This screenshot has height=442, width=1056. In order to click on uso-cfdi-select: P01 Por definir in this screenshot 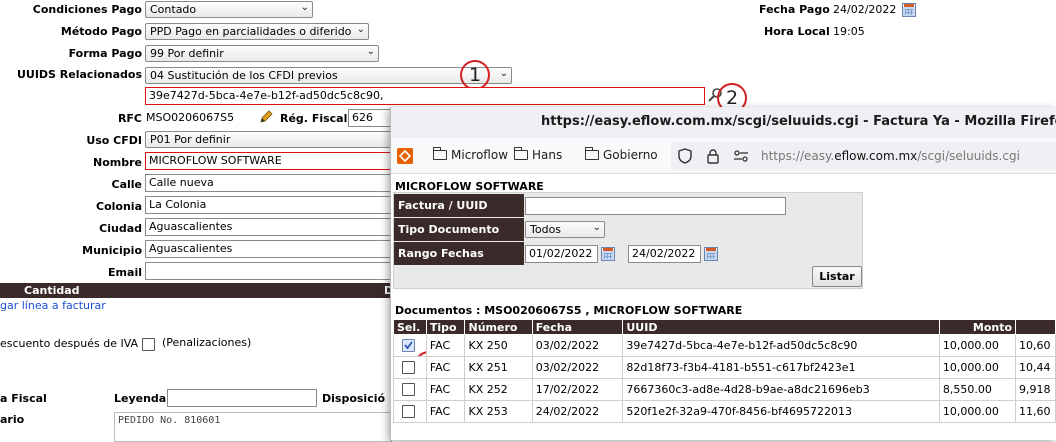, I will do `click(268, 139)`.